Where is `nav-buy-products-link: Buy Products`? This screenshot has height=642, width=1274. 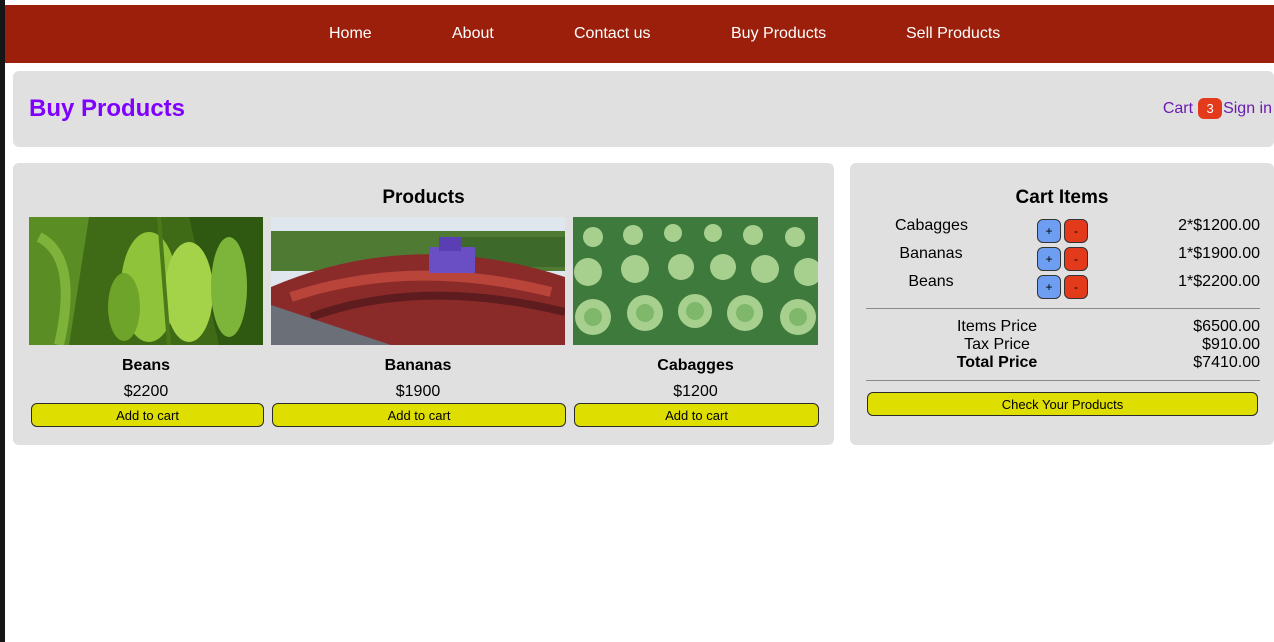
nav-buy-products-link: Buy Products is located at coordinates (778, 34).